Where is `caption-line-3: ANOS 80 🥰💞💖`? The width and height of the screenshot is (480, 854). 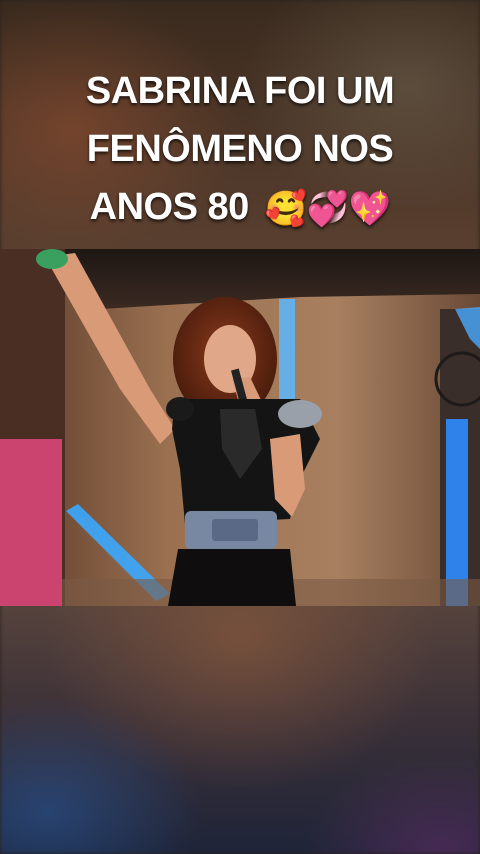
caption-line-3: ANOS 80 🥰💞💖 is located at coordinates (240, 207).